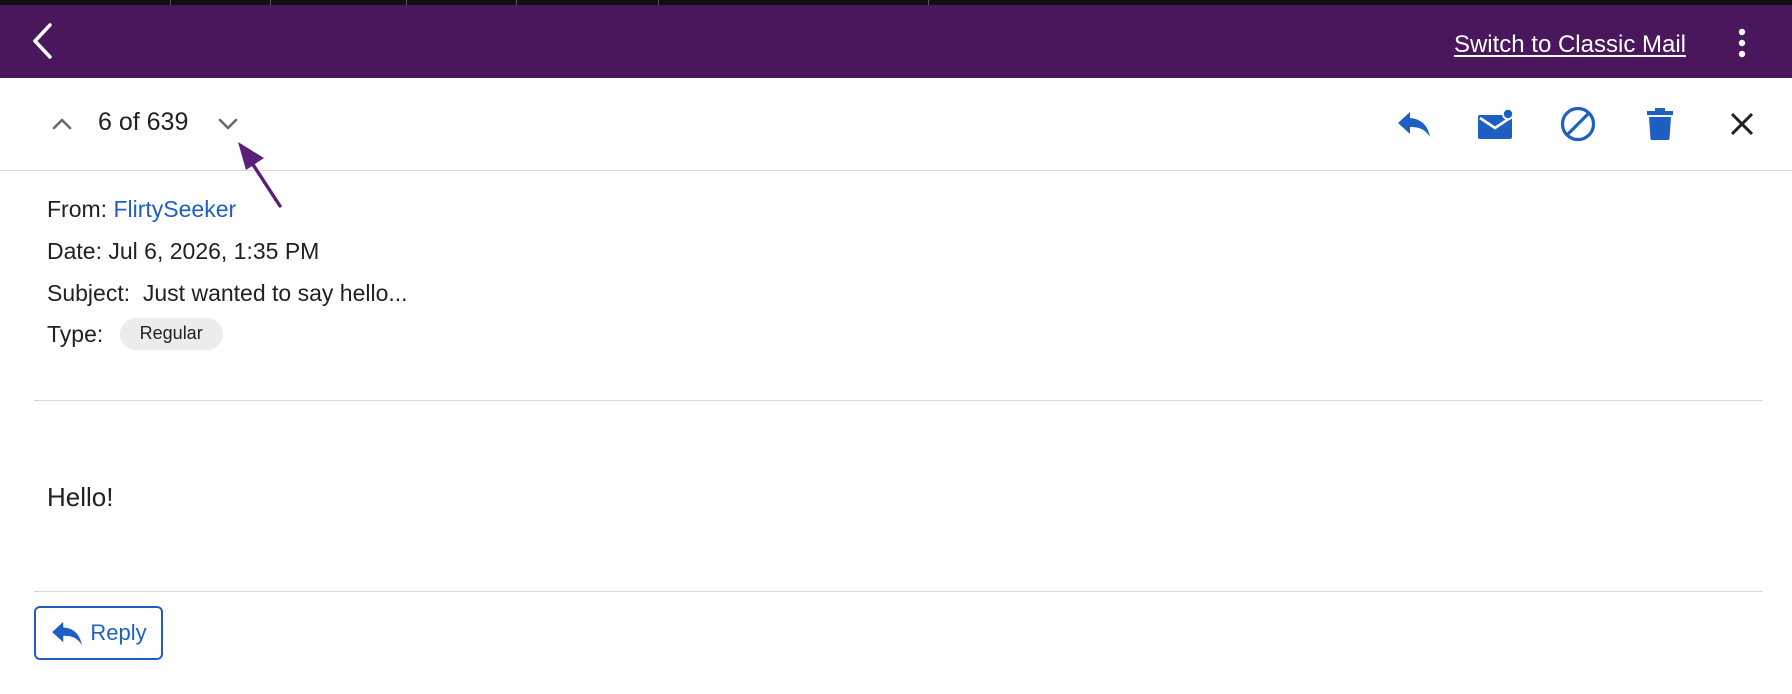  I want to click on from-row: From: FlirtySeeker, so click(141, 209).